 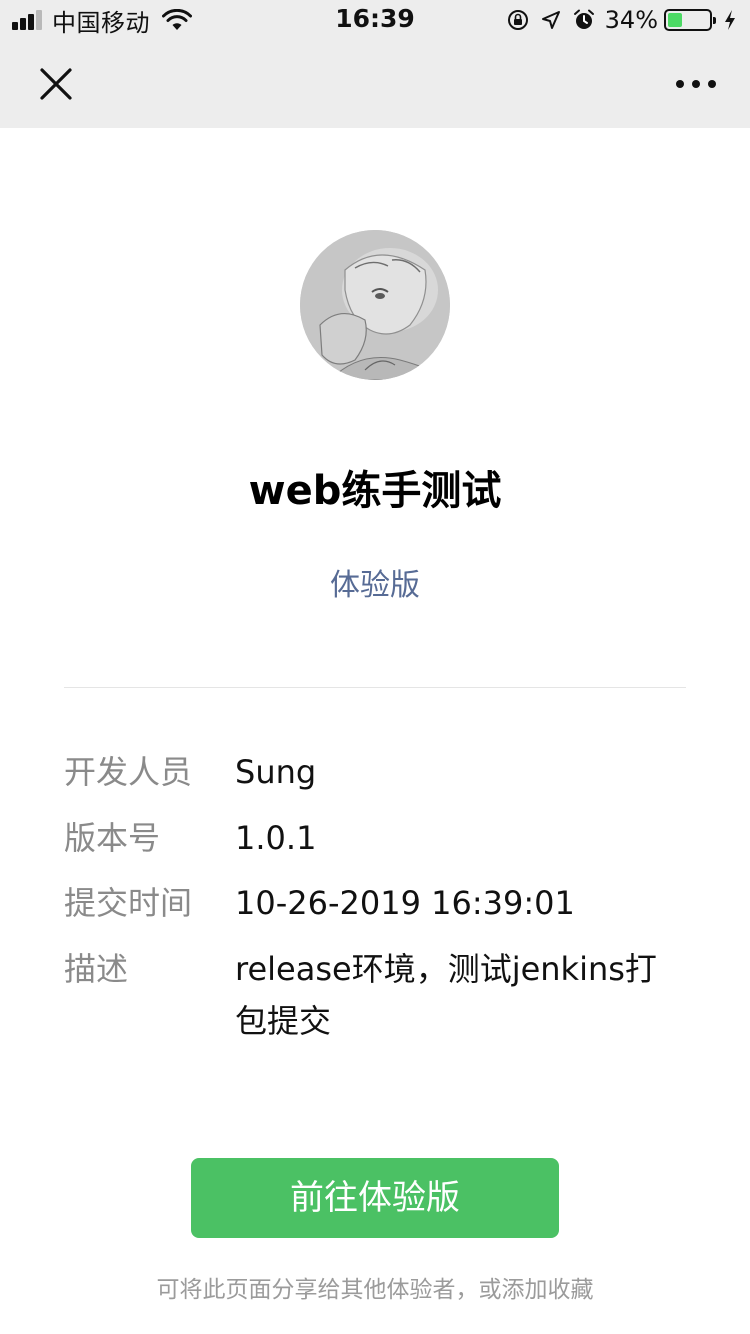 What do you see at coordinates (128, 903) in the screenshot?
I see `info-label: 提交时间` at bounding box center [128, 903].